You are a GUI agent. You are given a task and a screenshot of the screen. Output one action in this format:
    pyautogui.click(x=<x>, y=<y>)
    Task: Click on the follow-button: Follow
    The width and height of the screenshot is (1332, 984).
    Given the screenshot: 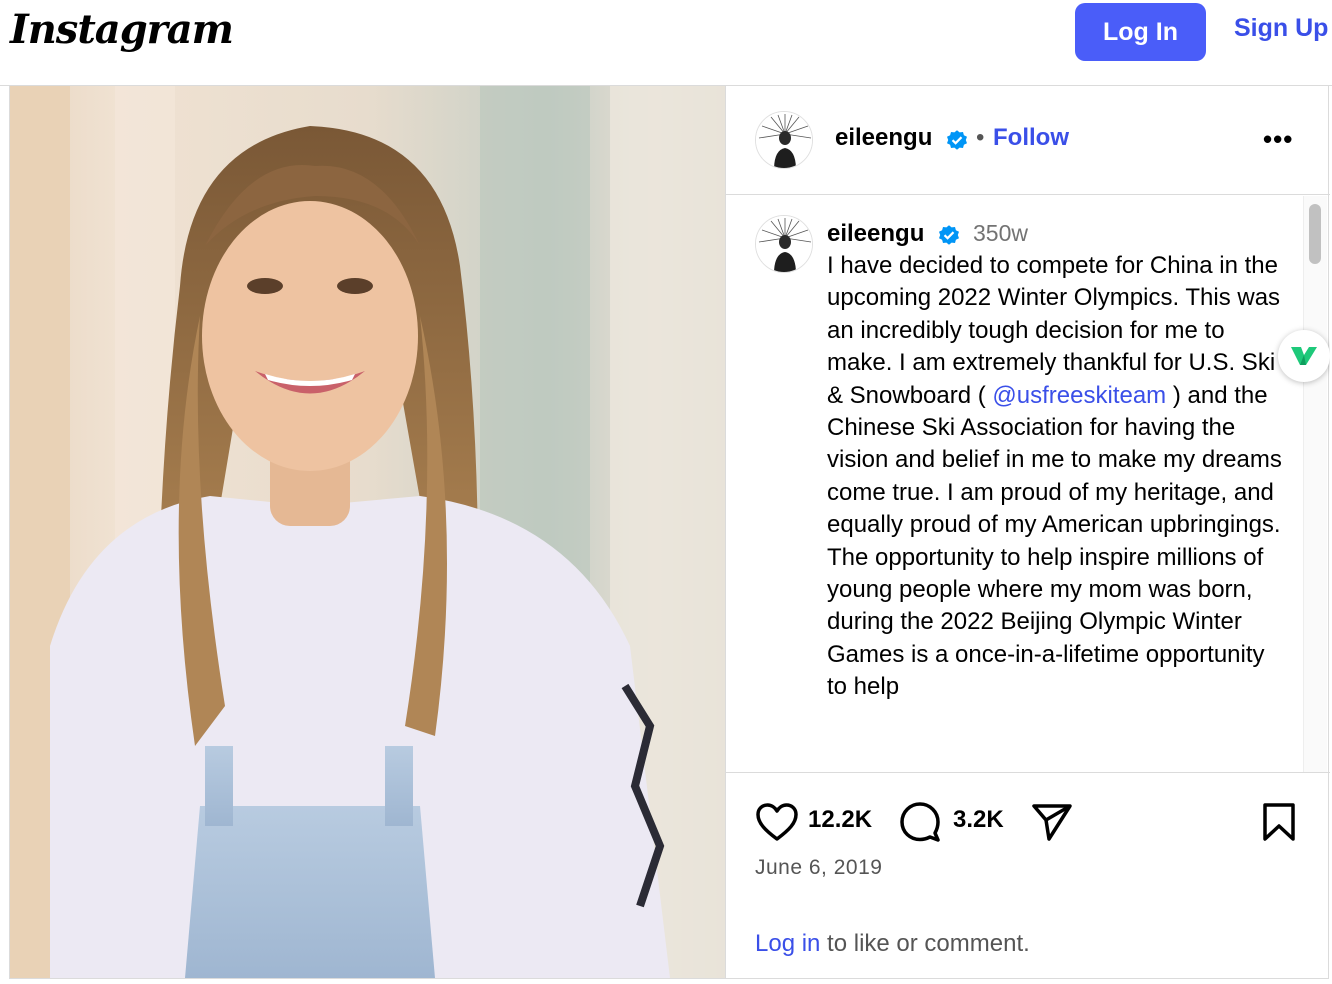 What is the action you would take?
    pyautogui.click(x=1031, y=138)
    